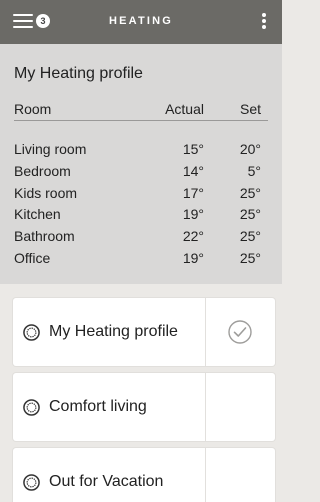 This screenshot has width=320, height=502. What do you see at coordinates (141, 261) in the screenshot?
I see `table-row: Office 19° 25°` at bounding box center [141, 261].